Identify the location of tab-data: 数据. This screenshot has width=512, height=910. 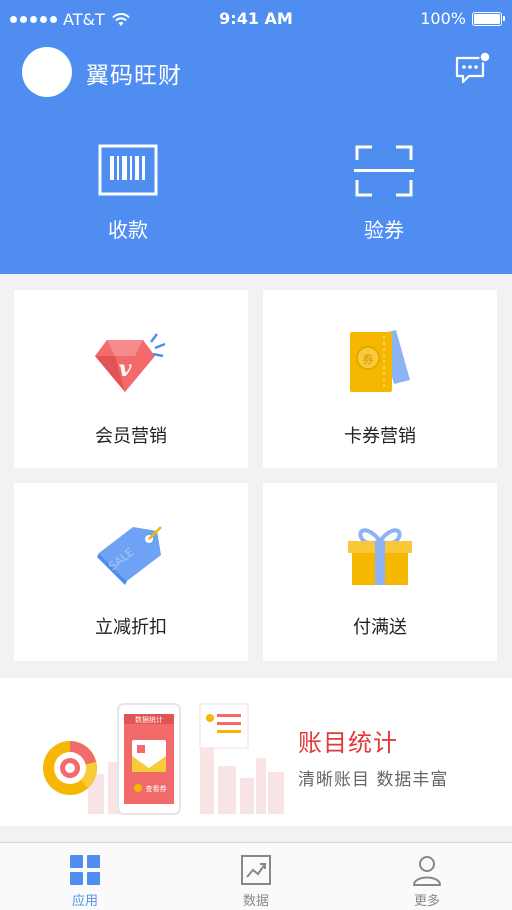
(256, 876).